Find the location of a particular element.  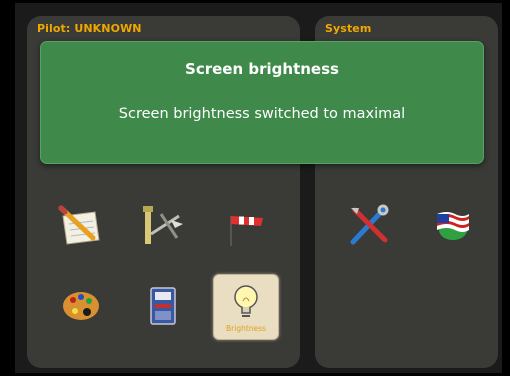

brightness-label: Brightness is located at coordinates (246, 328).